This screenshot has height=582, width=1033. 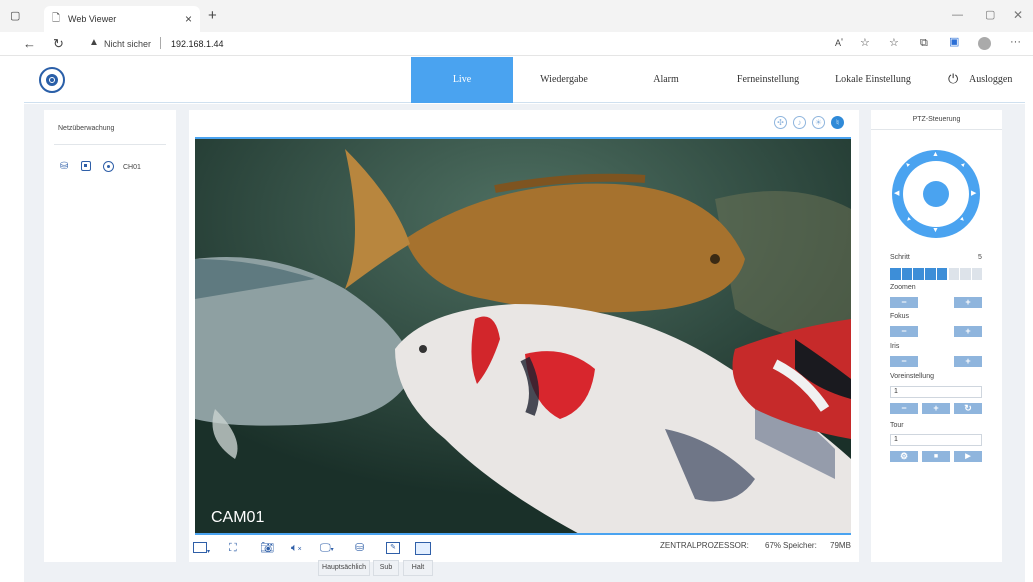 I want to click on app-logo, so click(x=52, y=80).